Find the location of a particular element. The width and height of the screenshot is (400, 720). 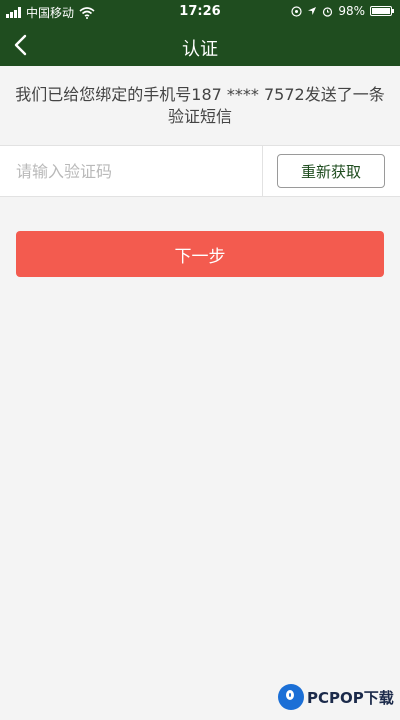

location-icon is located at coordinates (296, 11).